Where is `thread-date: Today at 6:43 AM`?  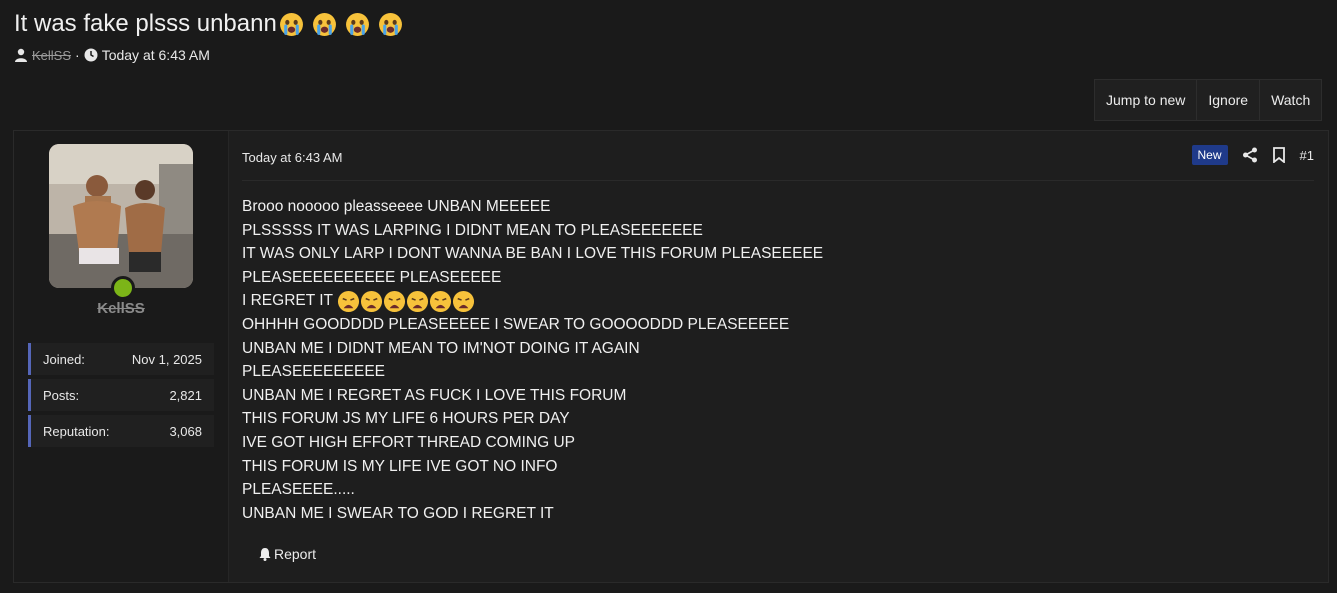
thread-date: Today at 6:43 AM is located at coordinates (156, 55).